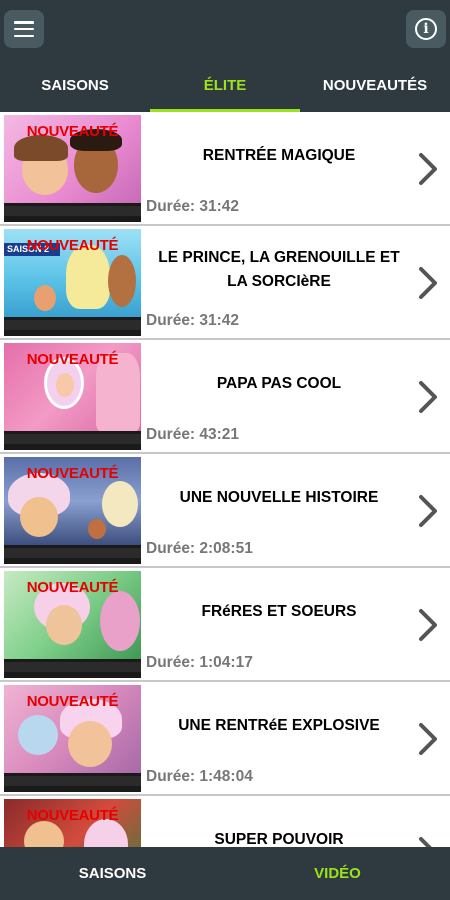  I want to click on episode-title: LE PRINCE, LA GRENOUILLE ET LA SORCIèRE, so click(279, 269).